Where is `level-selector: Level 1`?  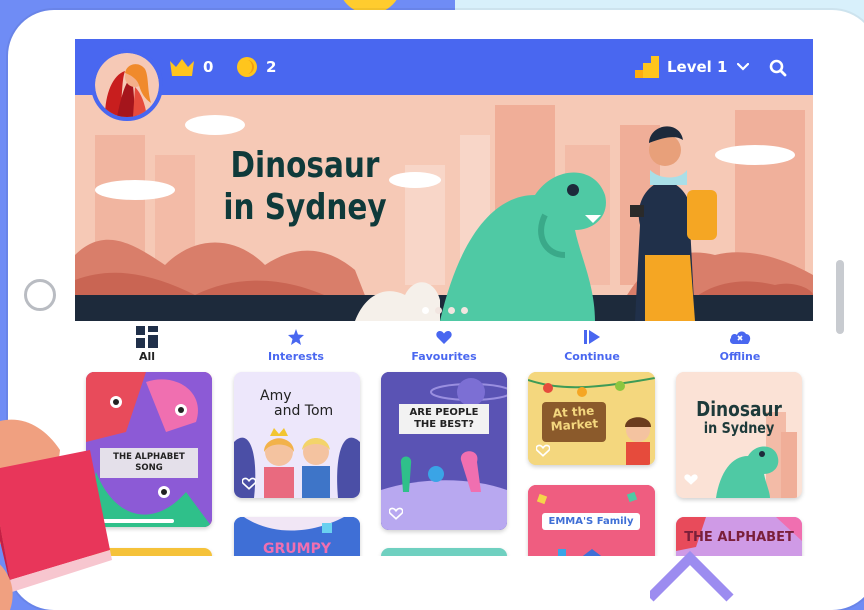
level-selector: Level 1 is located at coordinates (692, 67).